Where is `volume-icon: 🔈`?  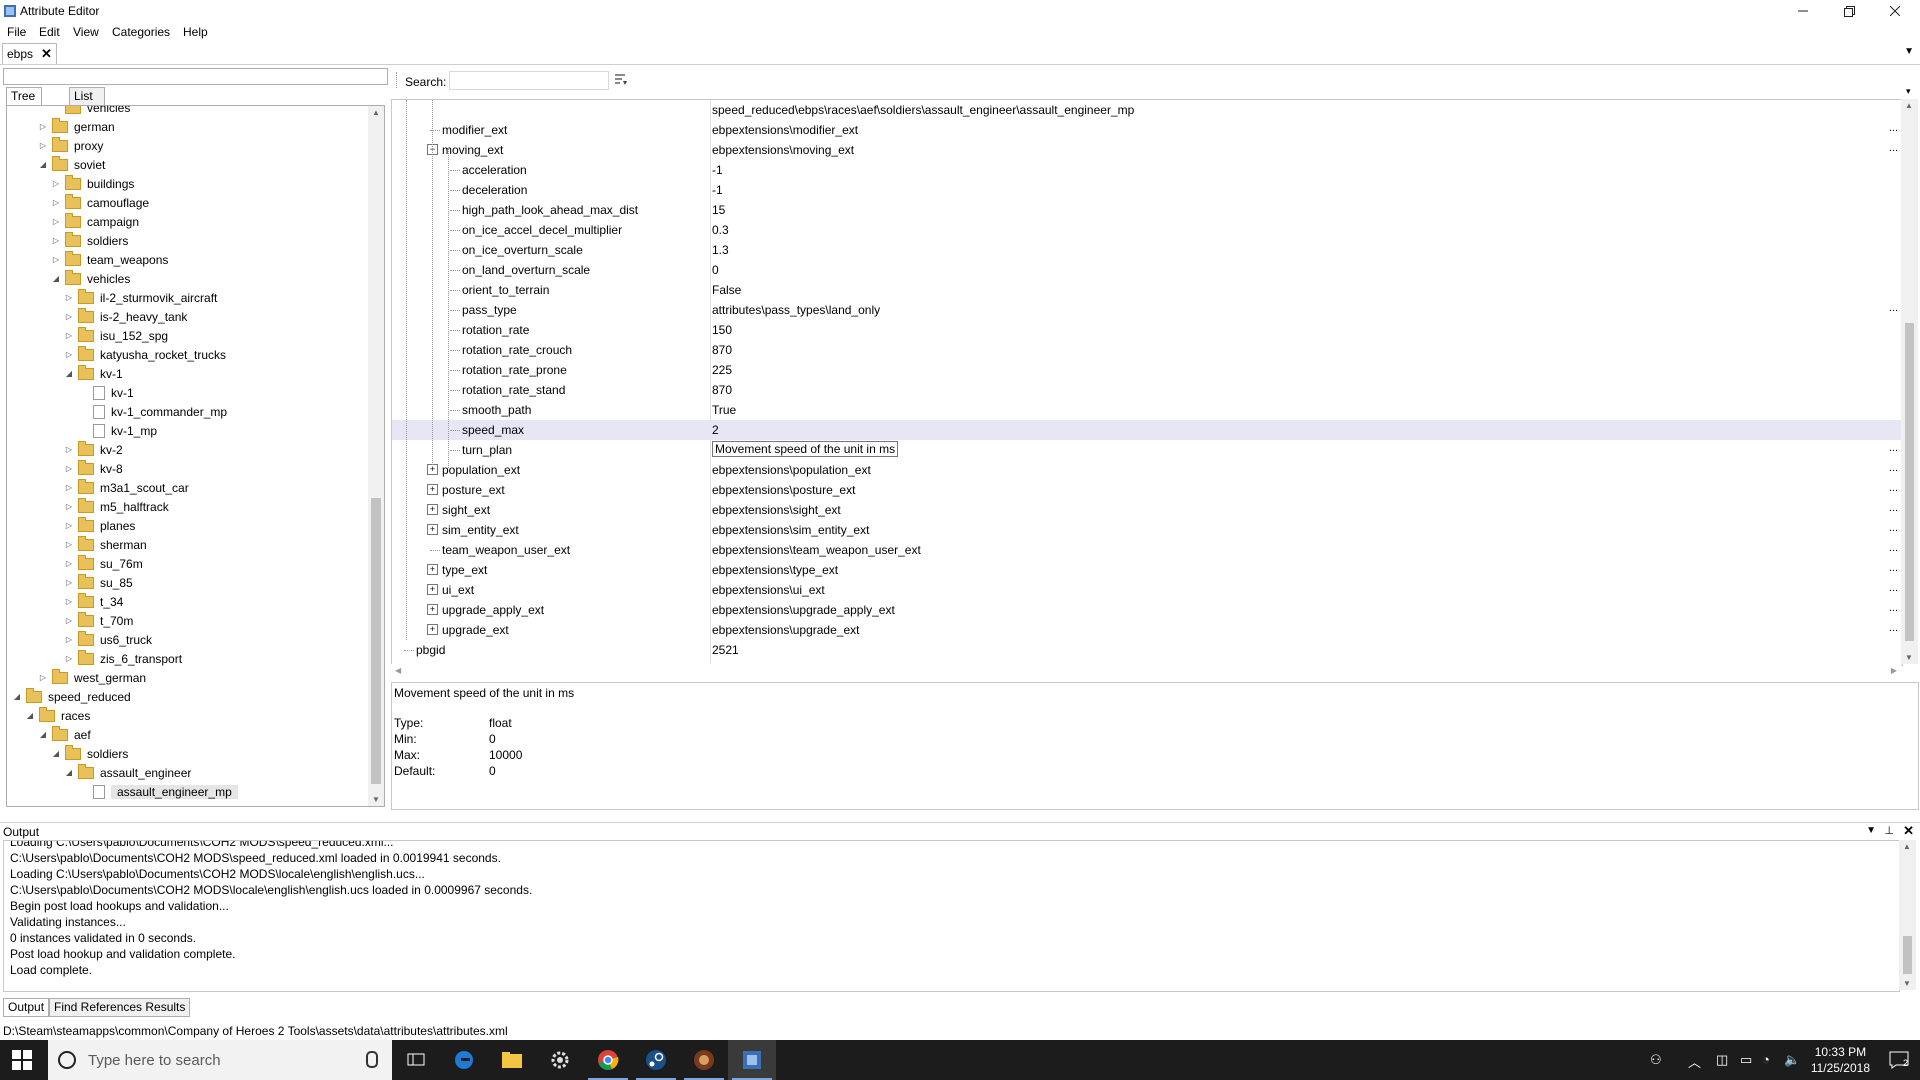
volume-icon: 🔈 is located at coordinates (1792, 1060).